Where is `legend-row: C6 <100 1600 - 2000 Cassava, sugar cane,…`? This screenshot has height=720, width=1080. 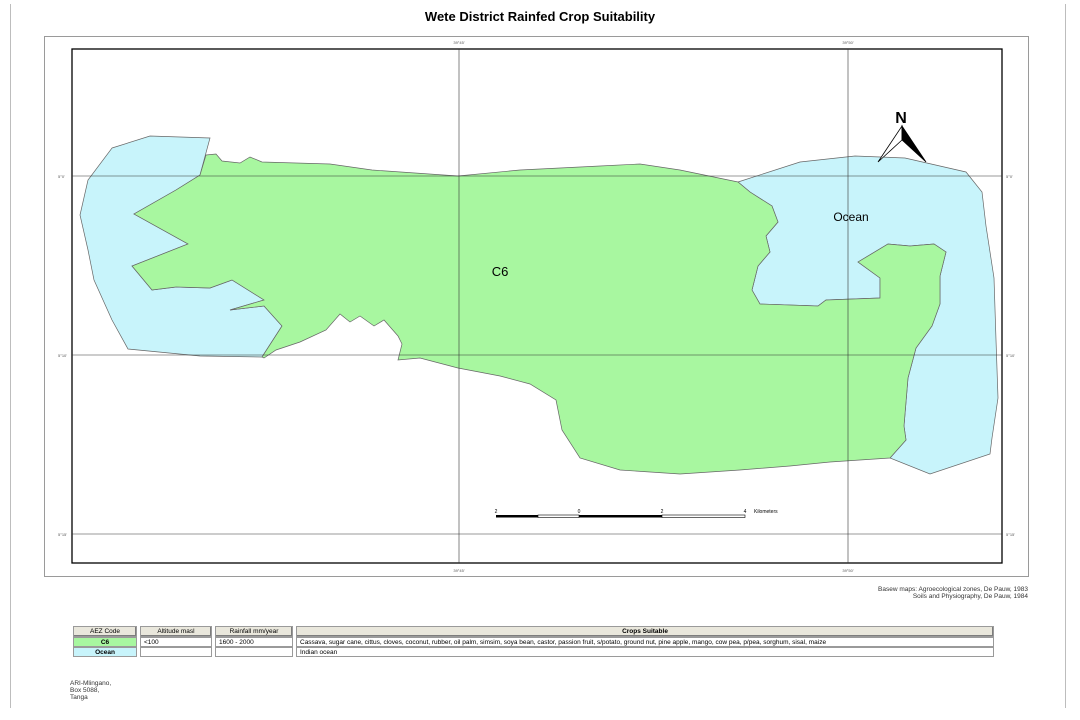
legend-row: C6 <100 1600 - 2000 Cassava, sugar cane,… is located at coordinates (533, 642).